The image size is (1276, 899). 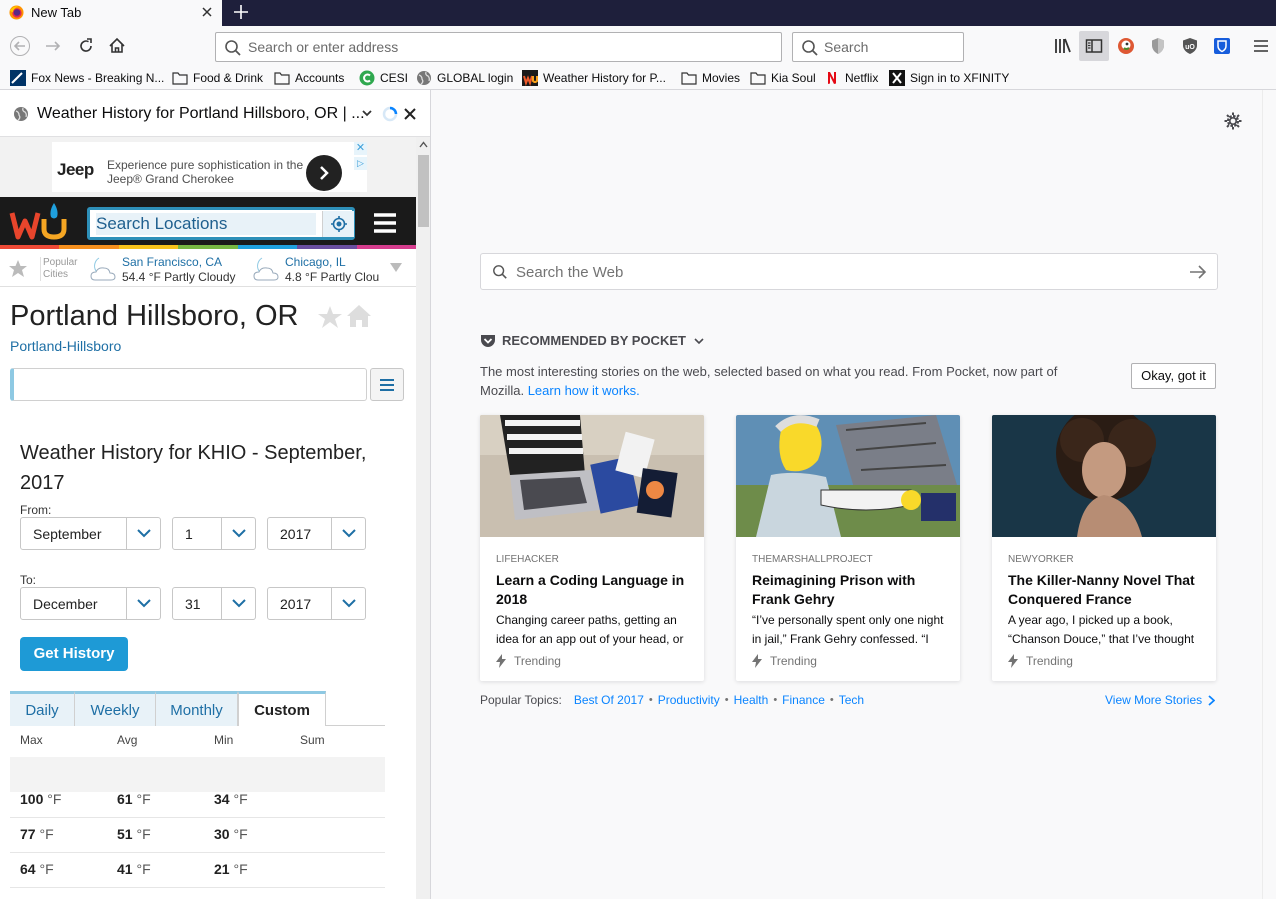 What do you see at coordinates (464, 78) in the screenshot?
I see `bookmark-global-login: GLOBAL login` at bounding box center [464, 78].